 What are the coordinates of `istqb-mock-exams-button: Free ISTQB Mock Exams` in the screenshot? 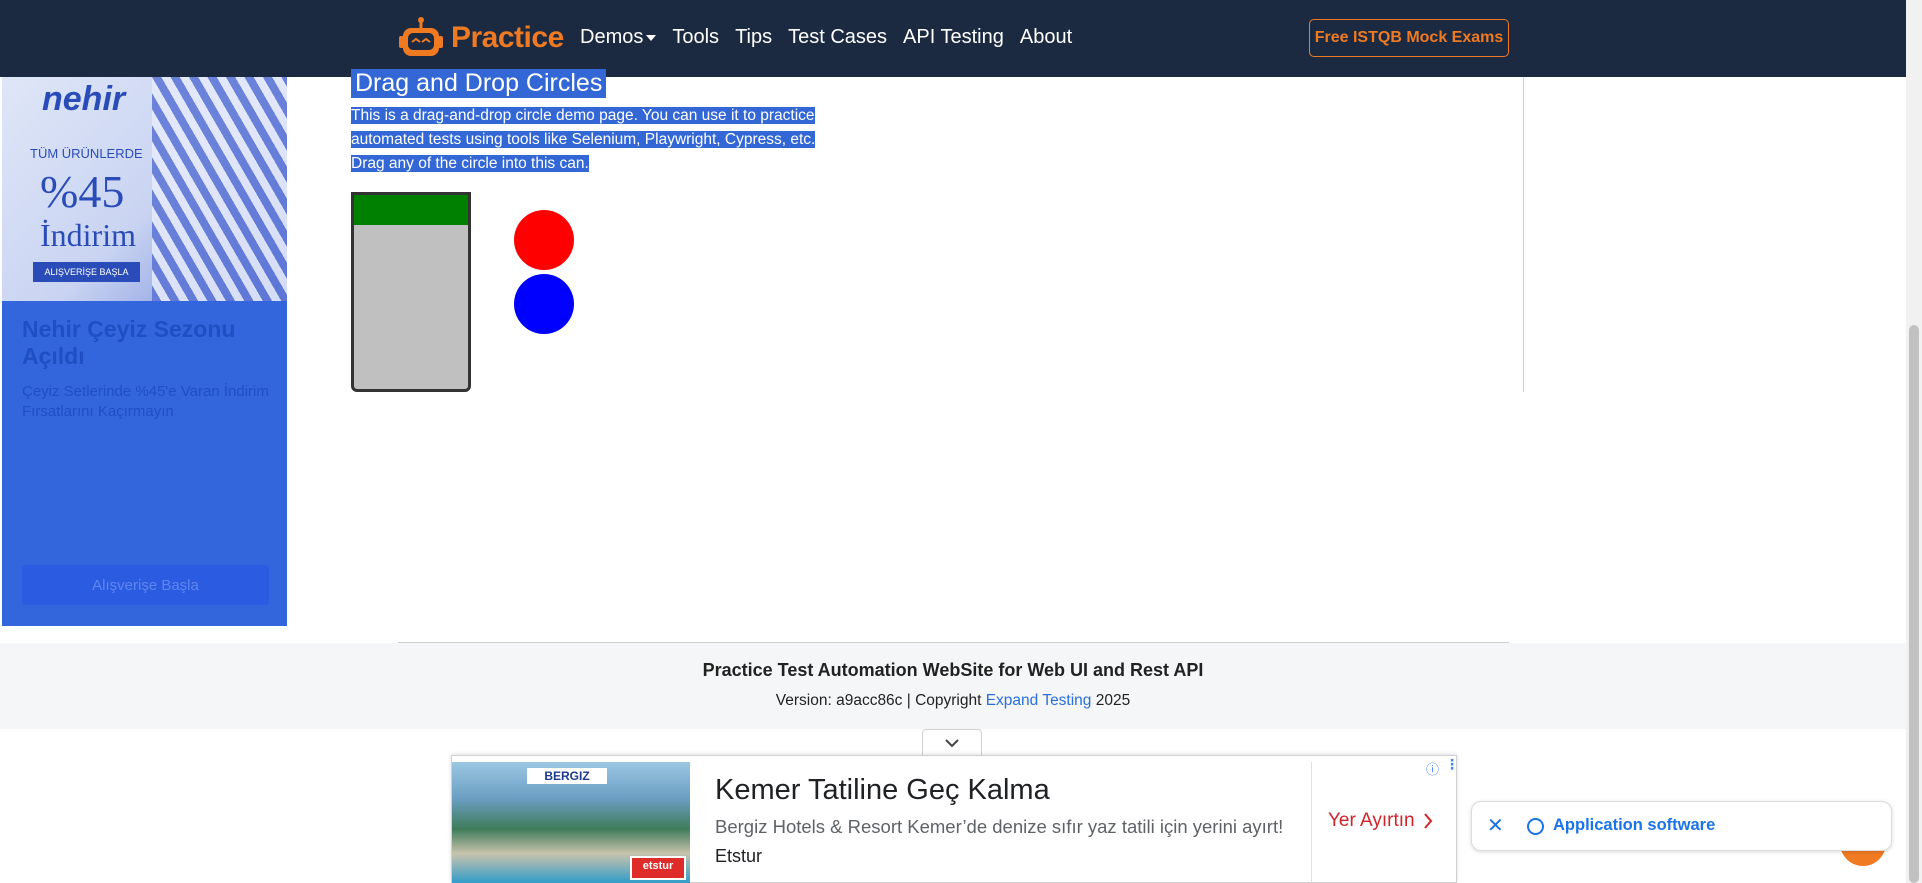 It's located at (1409, 38).